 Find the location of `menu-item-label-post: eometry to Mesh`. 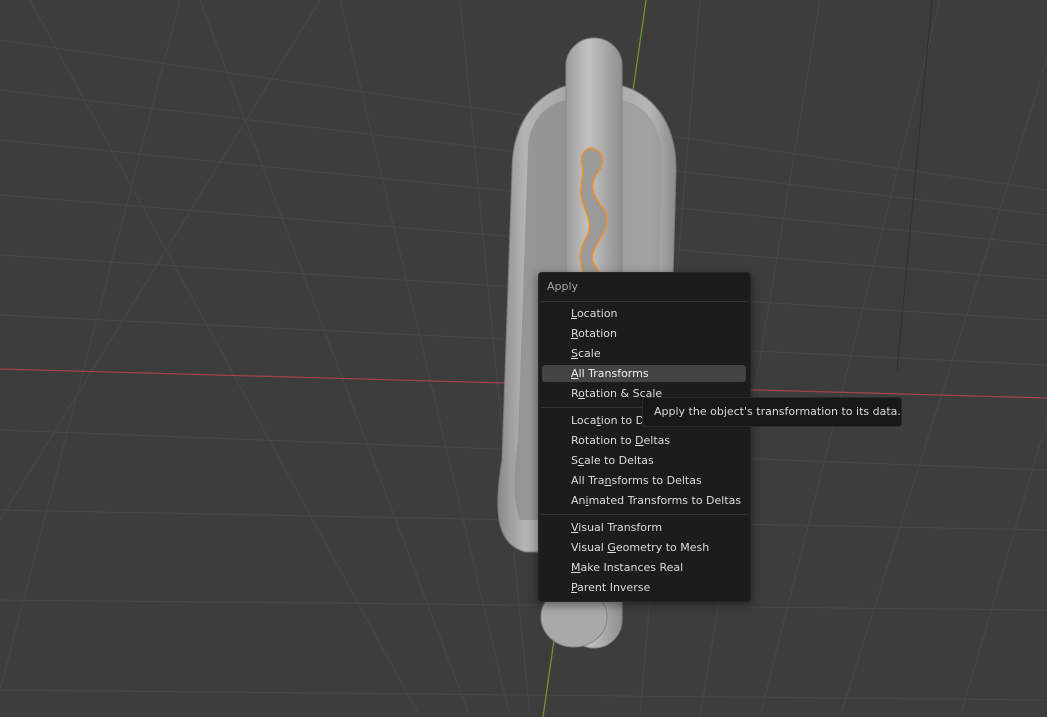

menu-item-label-post: eometry to Mesh is located at coordinates (662, 547).